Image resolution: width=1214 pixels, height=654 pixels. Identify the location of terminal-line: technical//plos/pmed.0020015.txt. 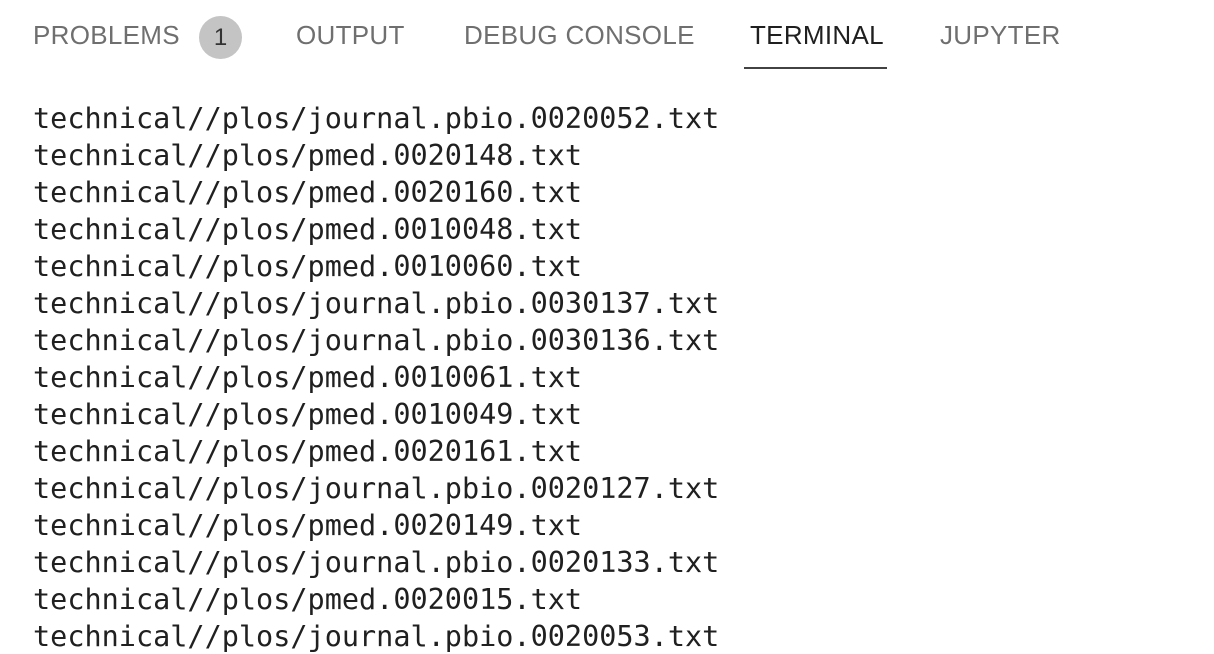
(308, 599).